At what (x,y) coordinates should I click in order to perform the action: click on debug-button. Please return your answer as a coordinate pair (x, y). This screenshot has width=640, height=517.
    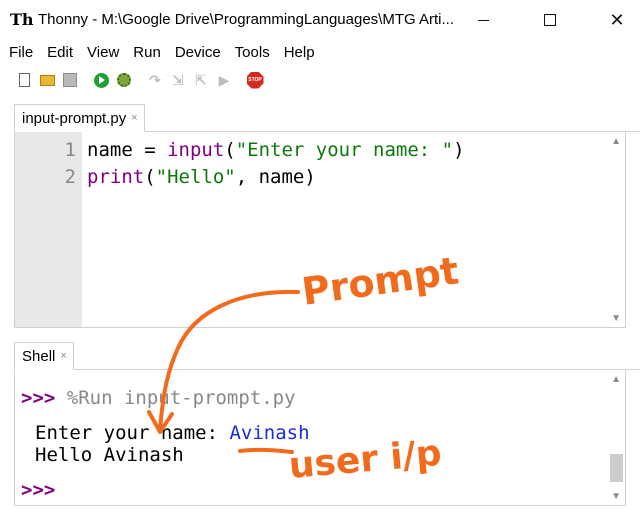
    Looking at the image, I should click on (124, 80).